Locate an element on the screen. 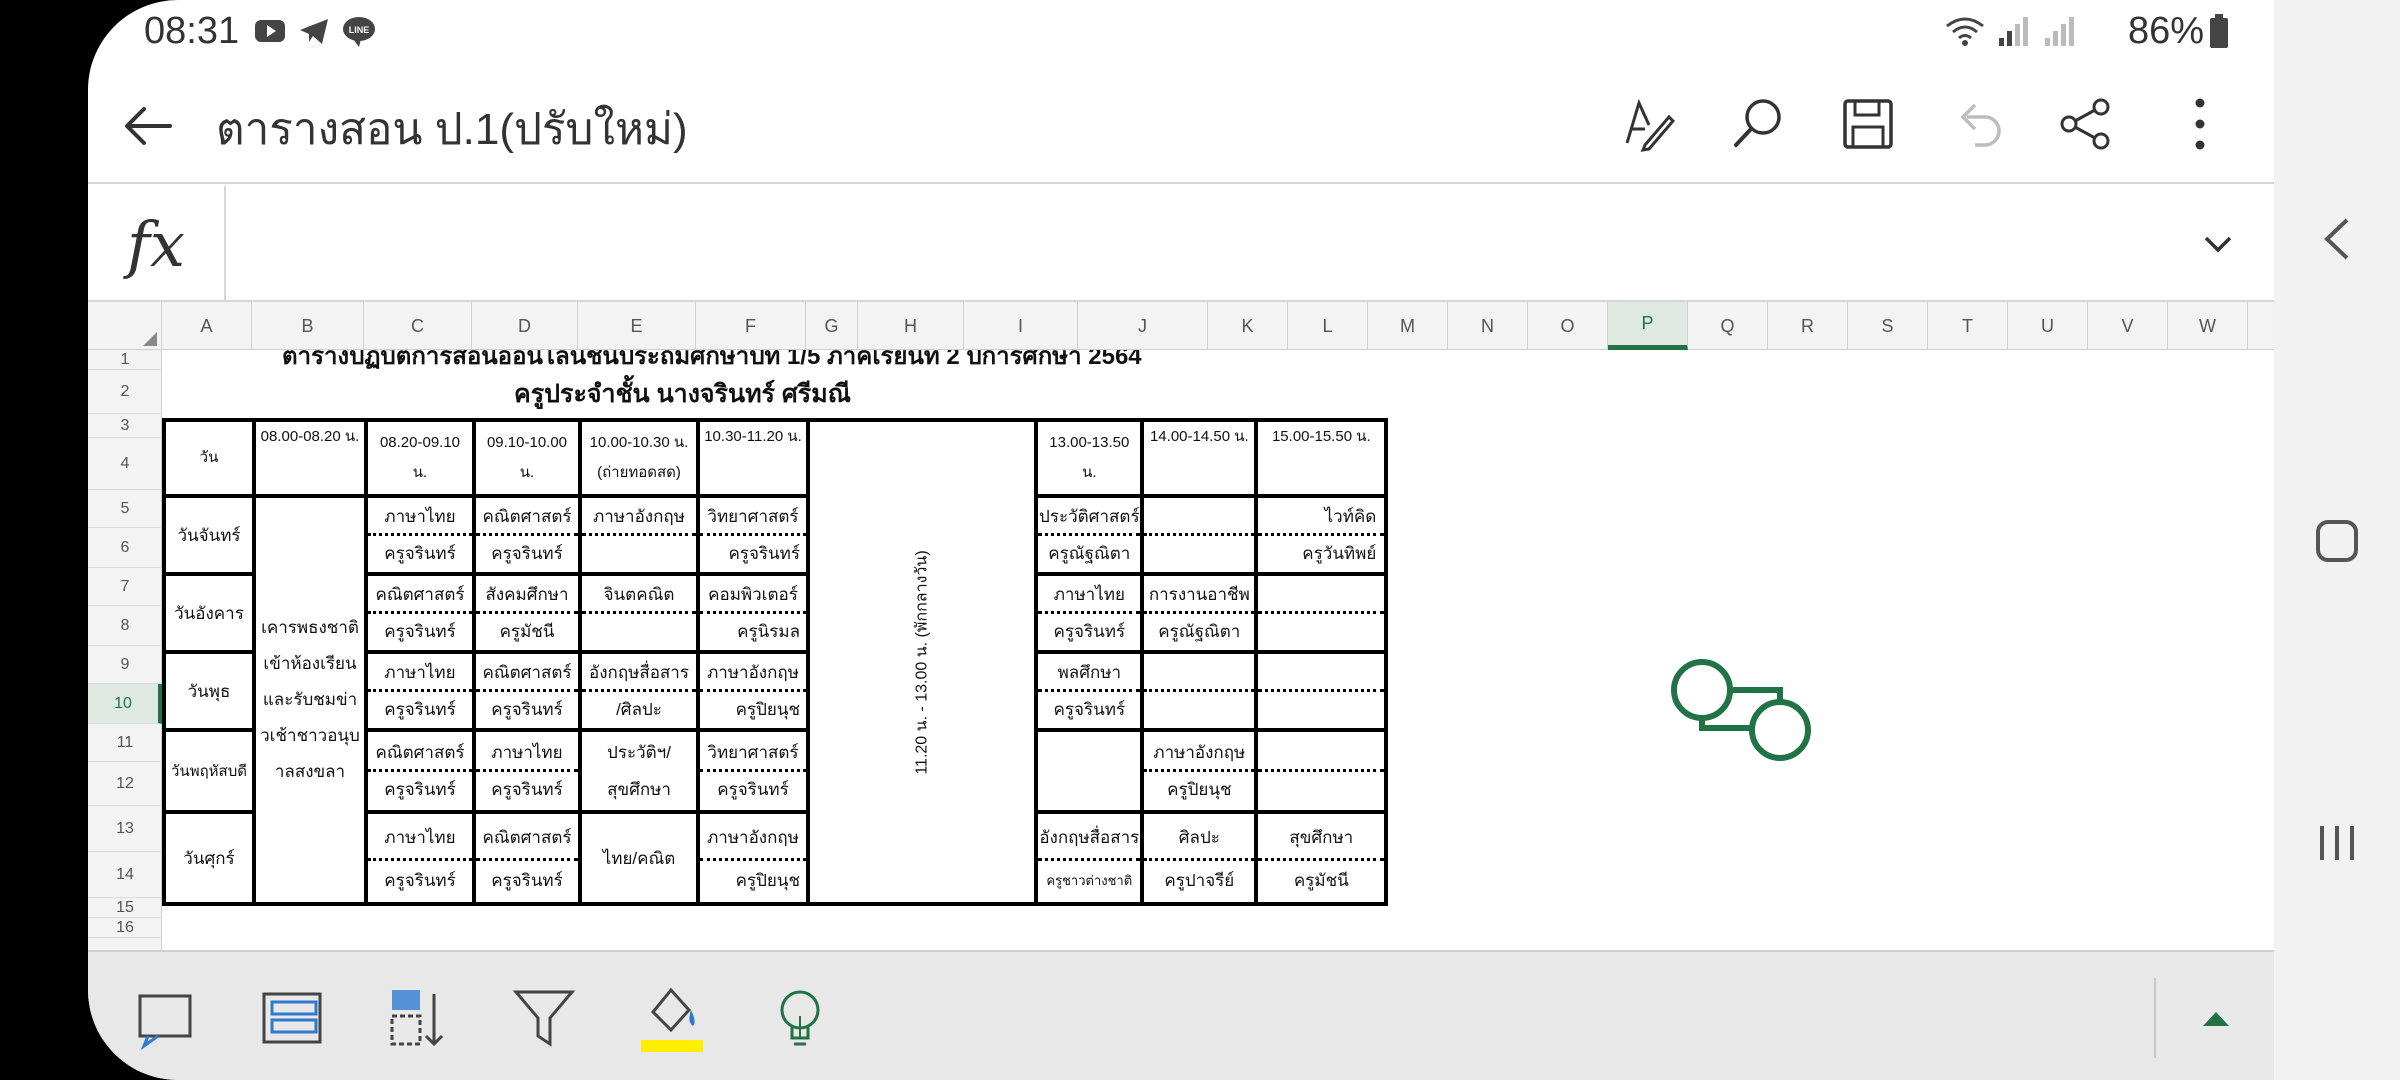  freeze-panes-button is located at coordinates (292, 1018).